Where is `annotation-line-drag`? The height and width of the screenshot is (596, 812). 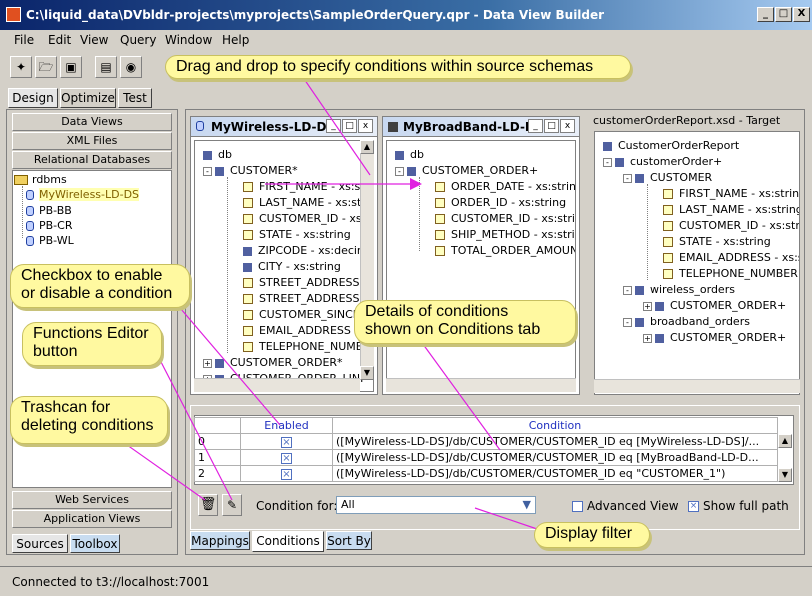
annotation-line-drag is located at coordinates (335, 124).